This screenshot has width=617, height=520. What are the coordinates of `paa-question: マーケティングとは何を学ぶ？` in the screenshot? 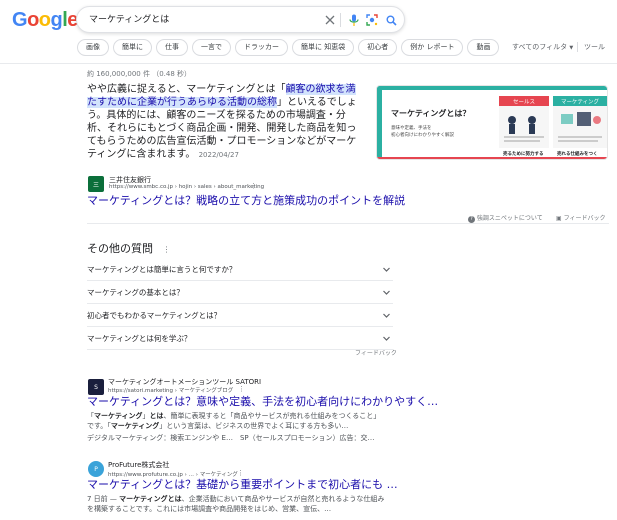 It's located at (240, 338).